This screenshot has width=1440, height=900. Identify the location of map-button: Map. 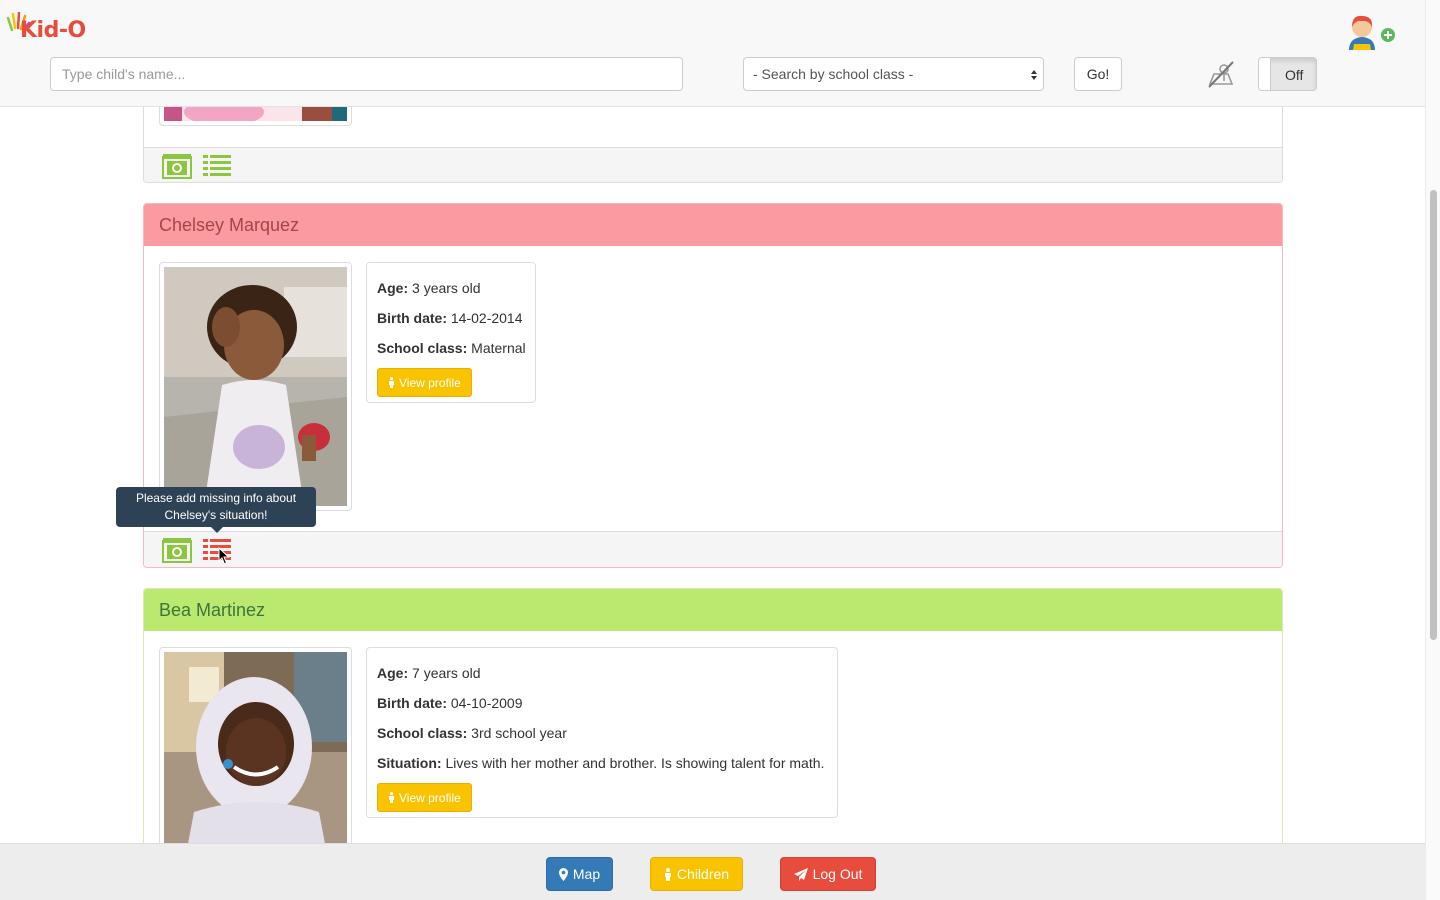
(579, 874).